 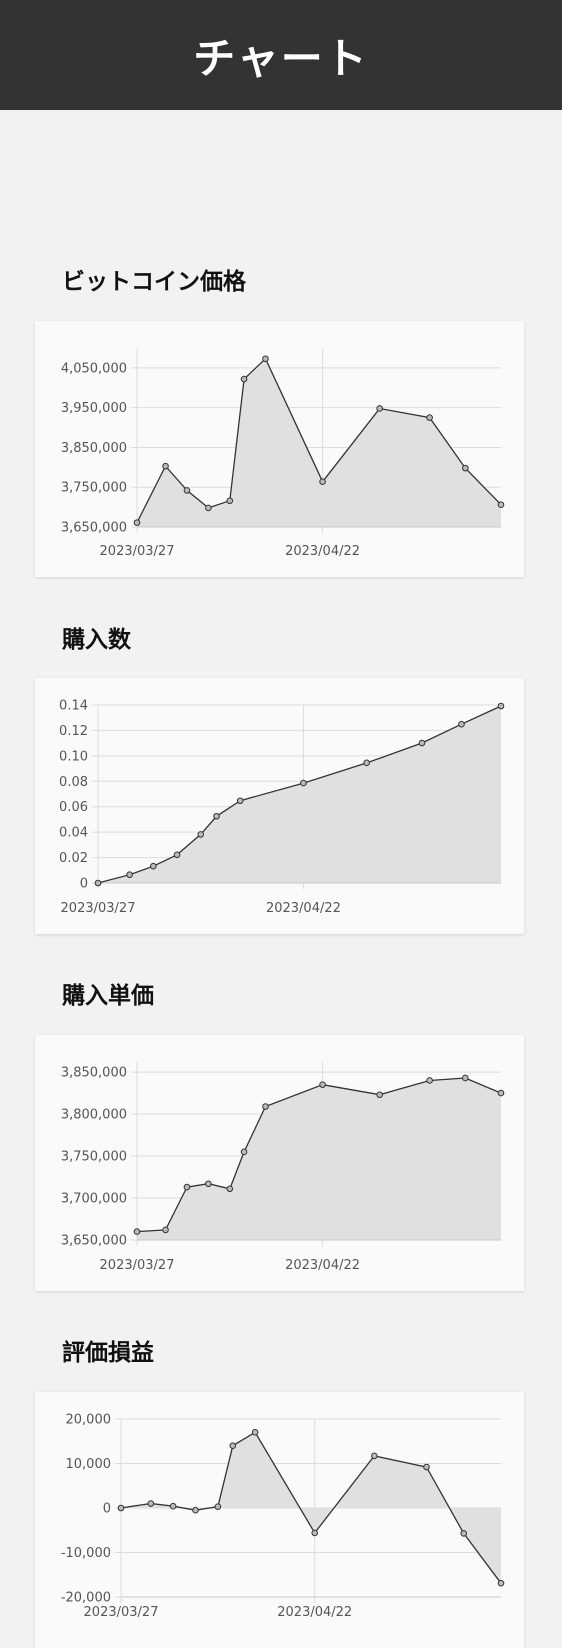 I want to click on y-tick-label: 0.10, so click(x=73, y=756).